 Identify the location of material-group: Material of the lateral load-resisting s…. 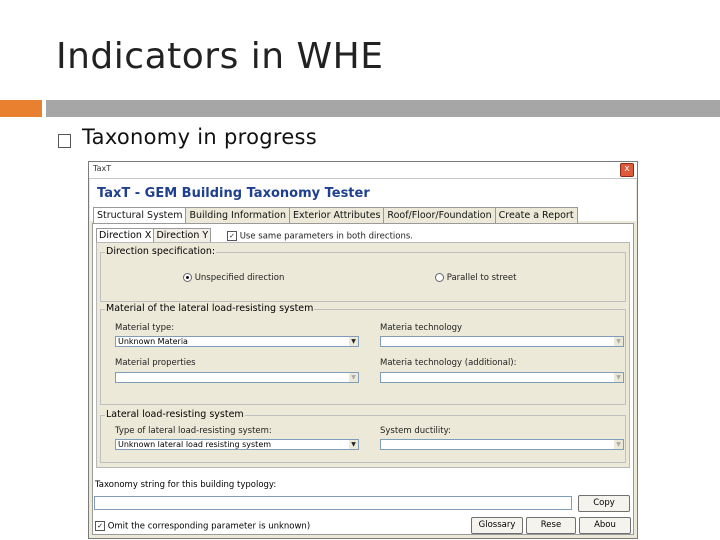
(363, 354).